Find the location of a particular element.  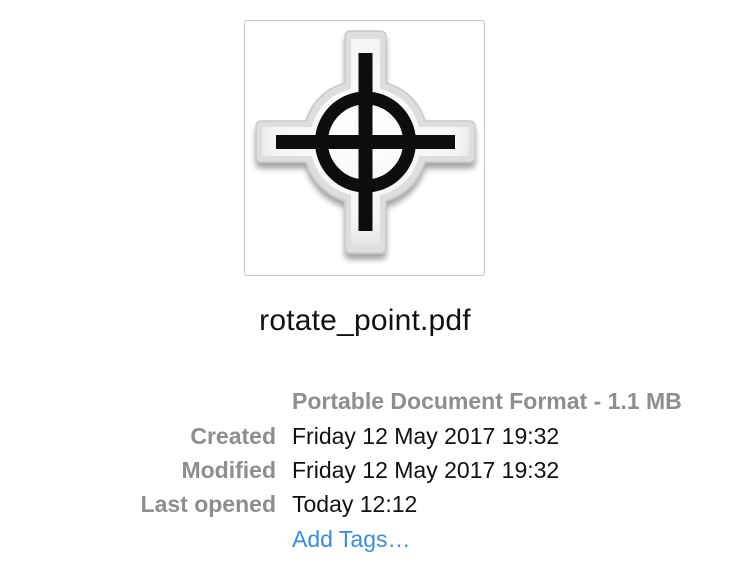

last-opened-row: Last opened Today 12:12 is located at coordinates (369, 504).